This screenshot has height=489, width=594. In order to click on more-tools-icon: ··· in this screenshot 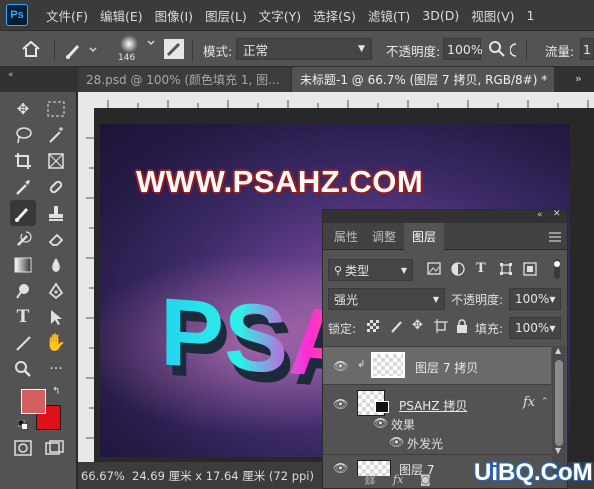, I will do `click(56, 369)`.